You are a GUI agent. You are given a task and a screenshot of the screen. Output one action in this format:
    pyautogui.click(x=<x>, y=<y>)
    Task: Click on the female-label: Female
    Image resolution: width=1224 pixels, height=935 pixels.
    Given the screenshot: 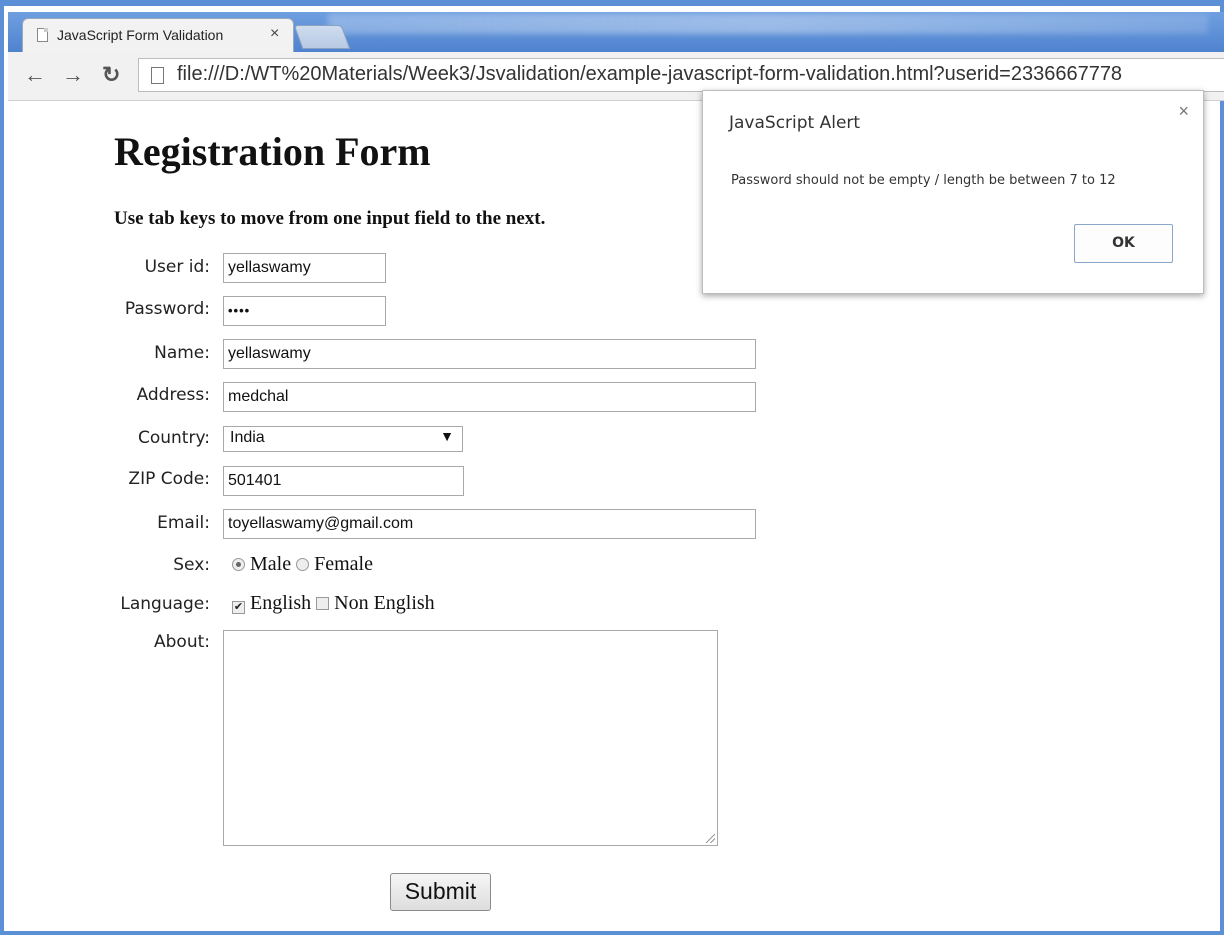 What is the action you would take?
    pyautogui.click(x=343, y=564)
    